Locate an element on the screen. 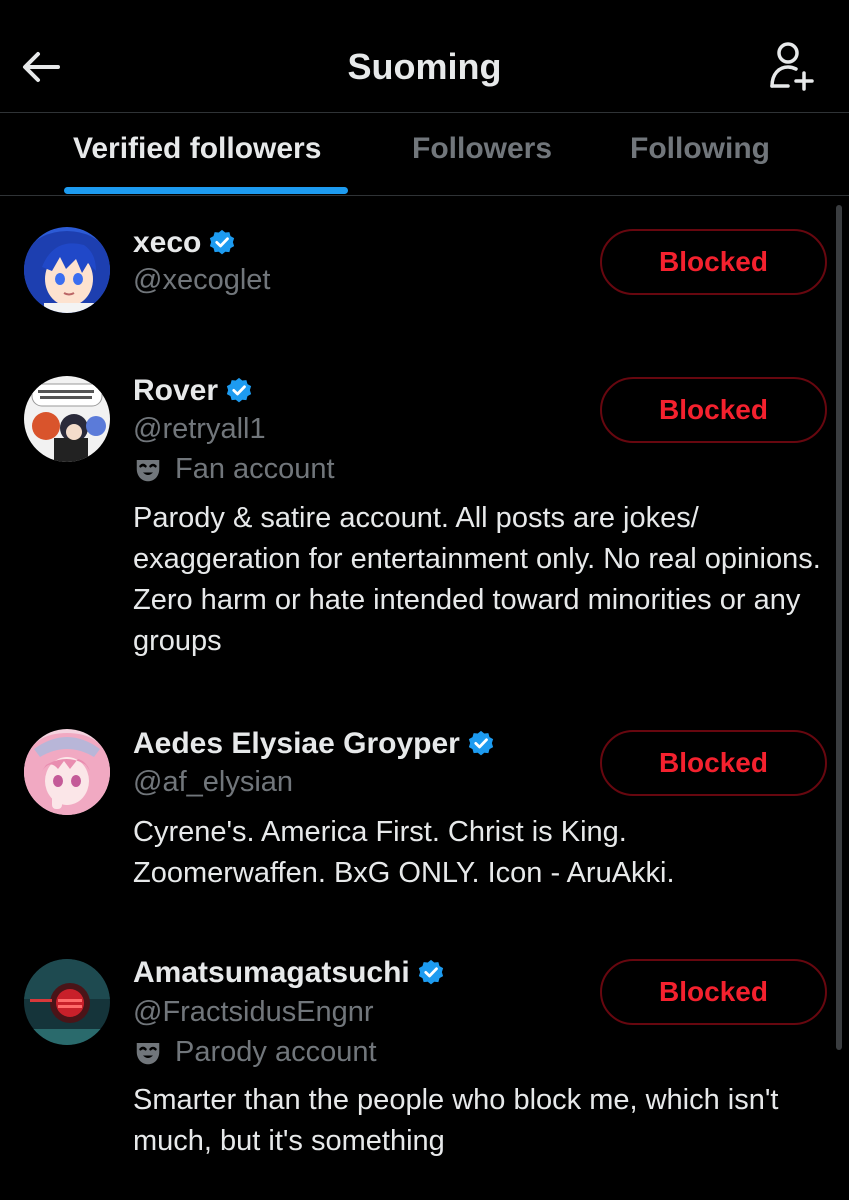  add-user-icon is located at coordinates (792, 66).